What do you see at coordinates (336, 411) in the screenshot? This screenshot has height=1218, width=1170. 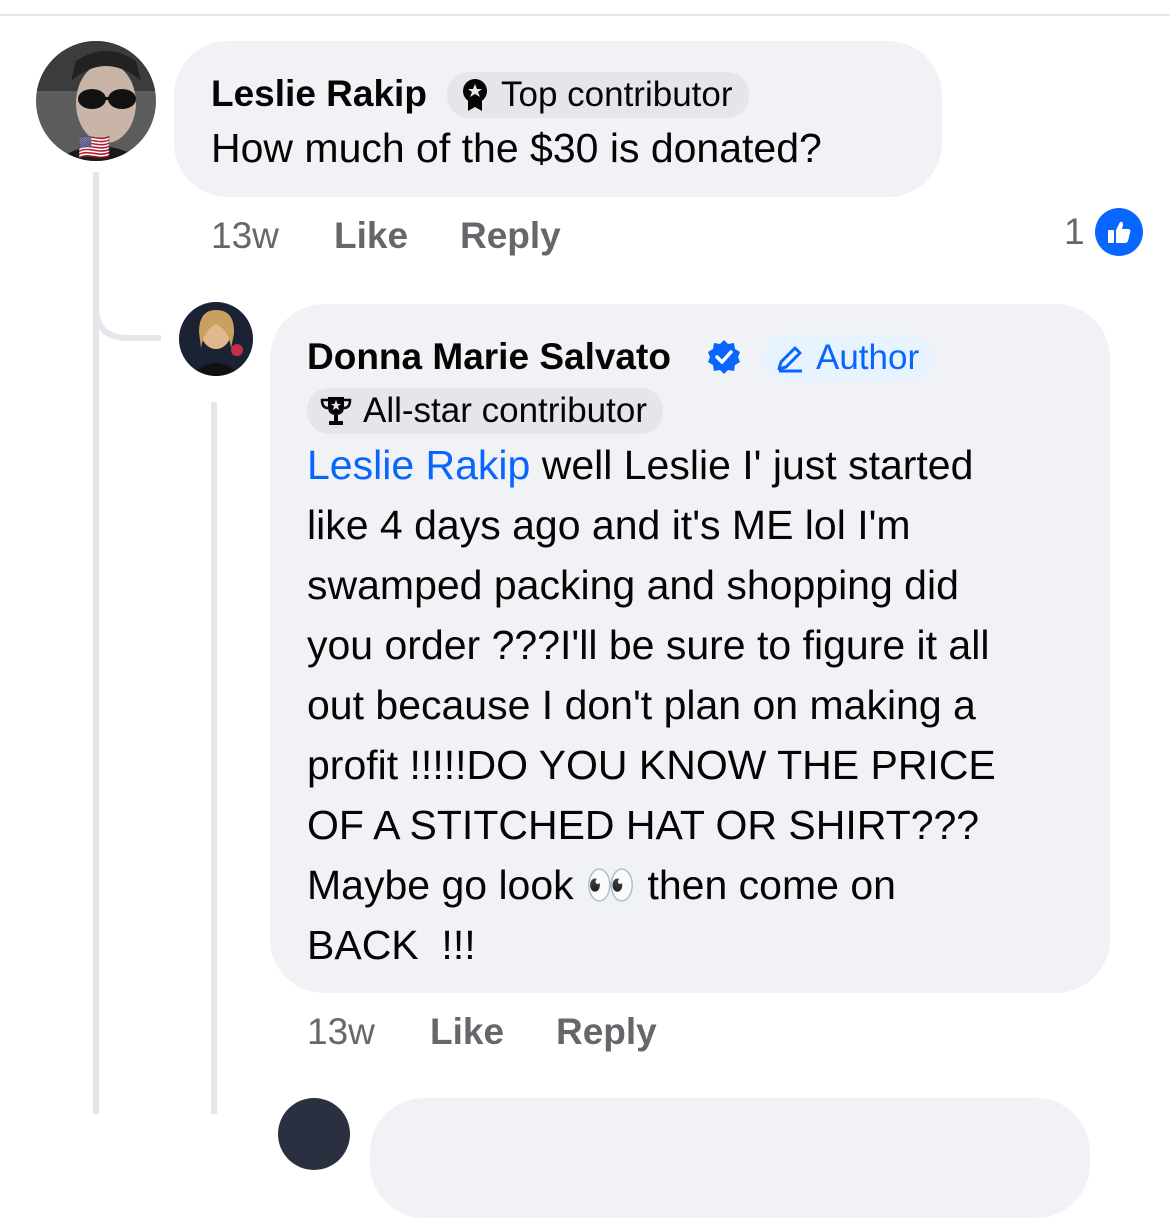 I see `trophy-icon` at bounding box center [336, 411].